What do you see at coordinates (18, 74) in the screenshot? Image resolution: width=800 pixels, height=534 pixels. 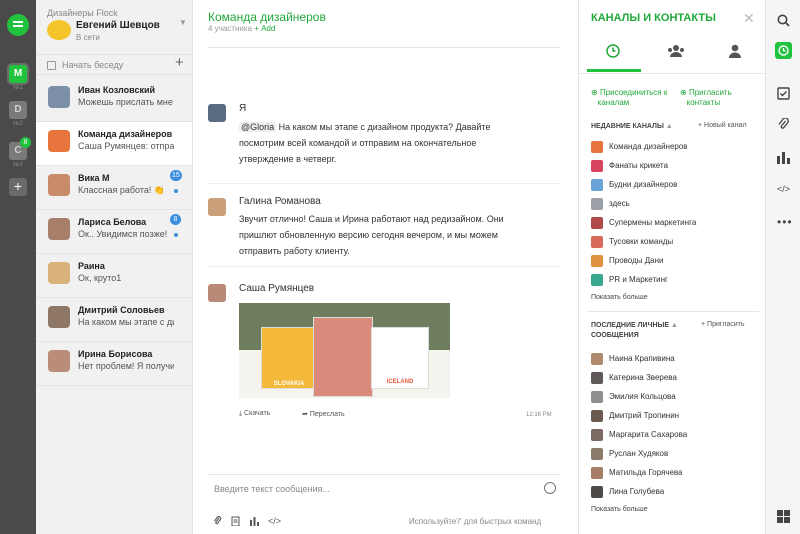 I see `workspace-m: M` at bounding box center [18, 74].